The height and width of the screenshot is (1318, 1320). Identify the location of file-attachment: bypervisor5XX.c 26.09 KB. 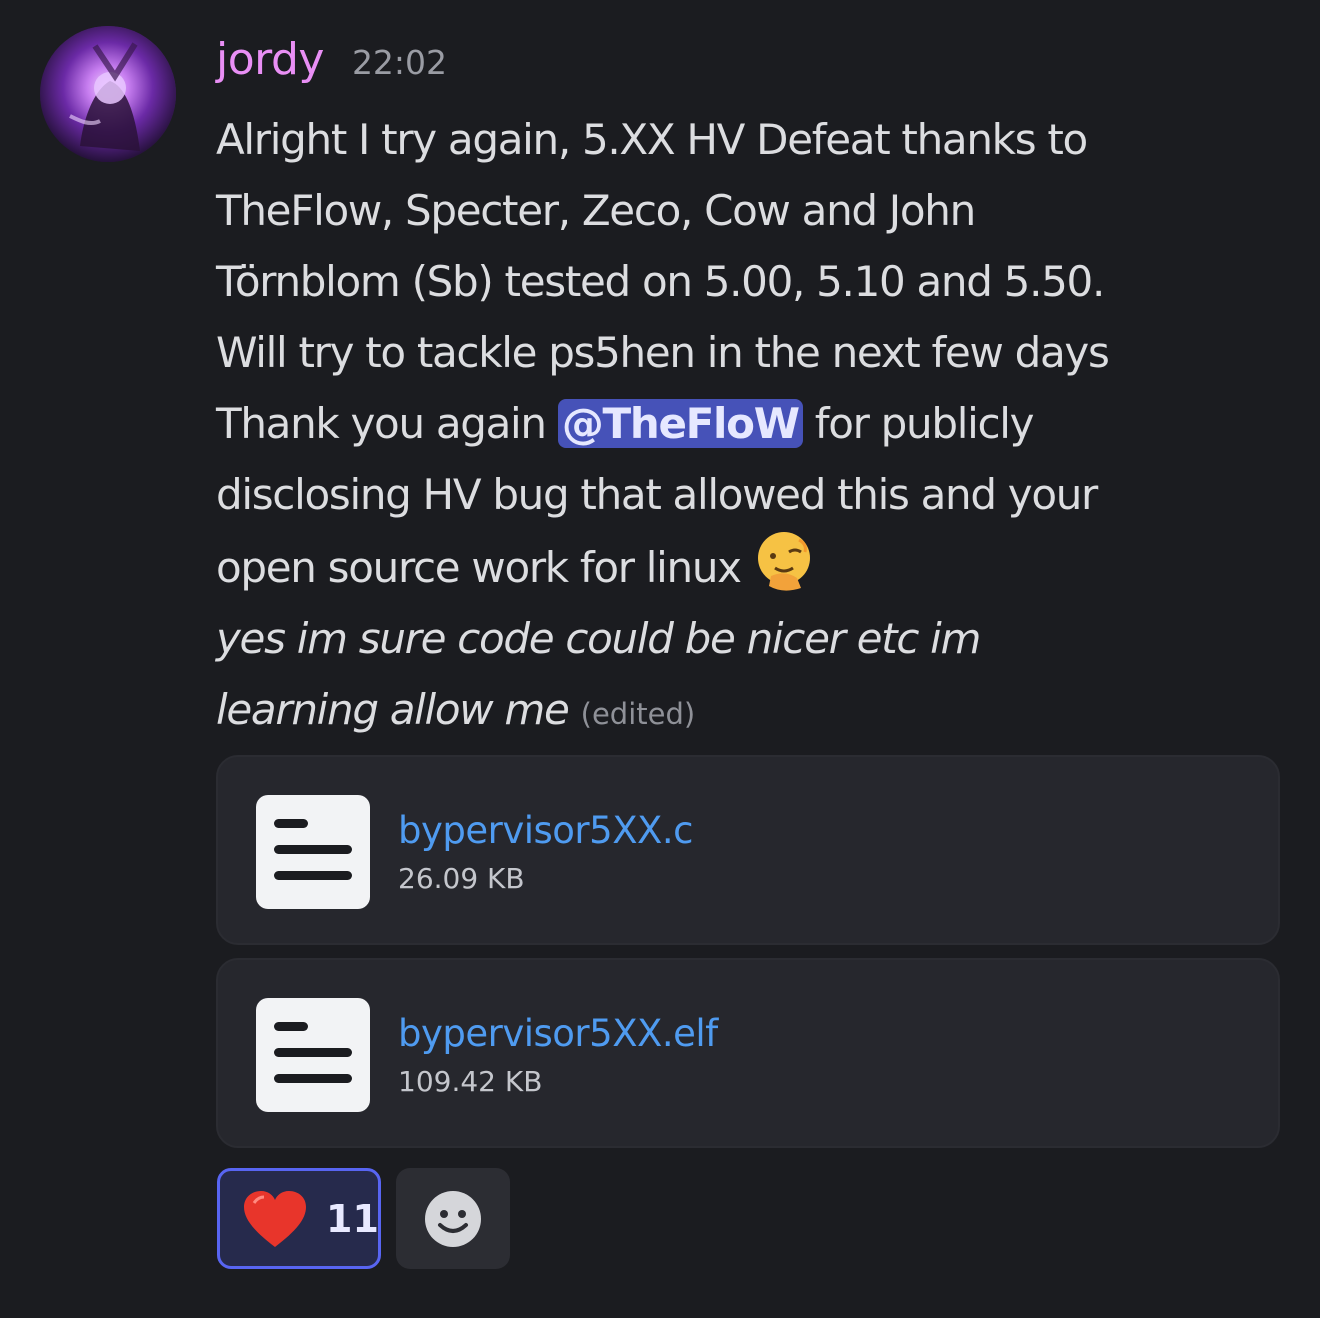
(748, 850).